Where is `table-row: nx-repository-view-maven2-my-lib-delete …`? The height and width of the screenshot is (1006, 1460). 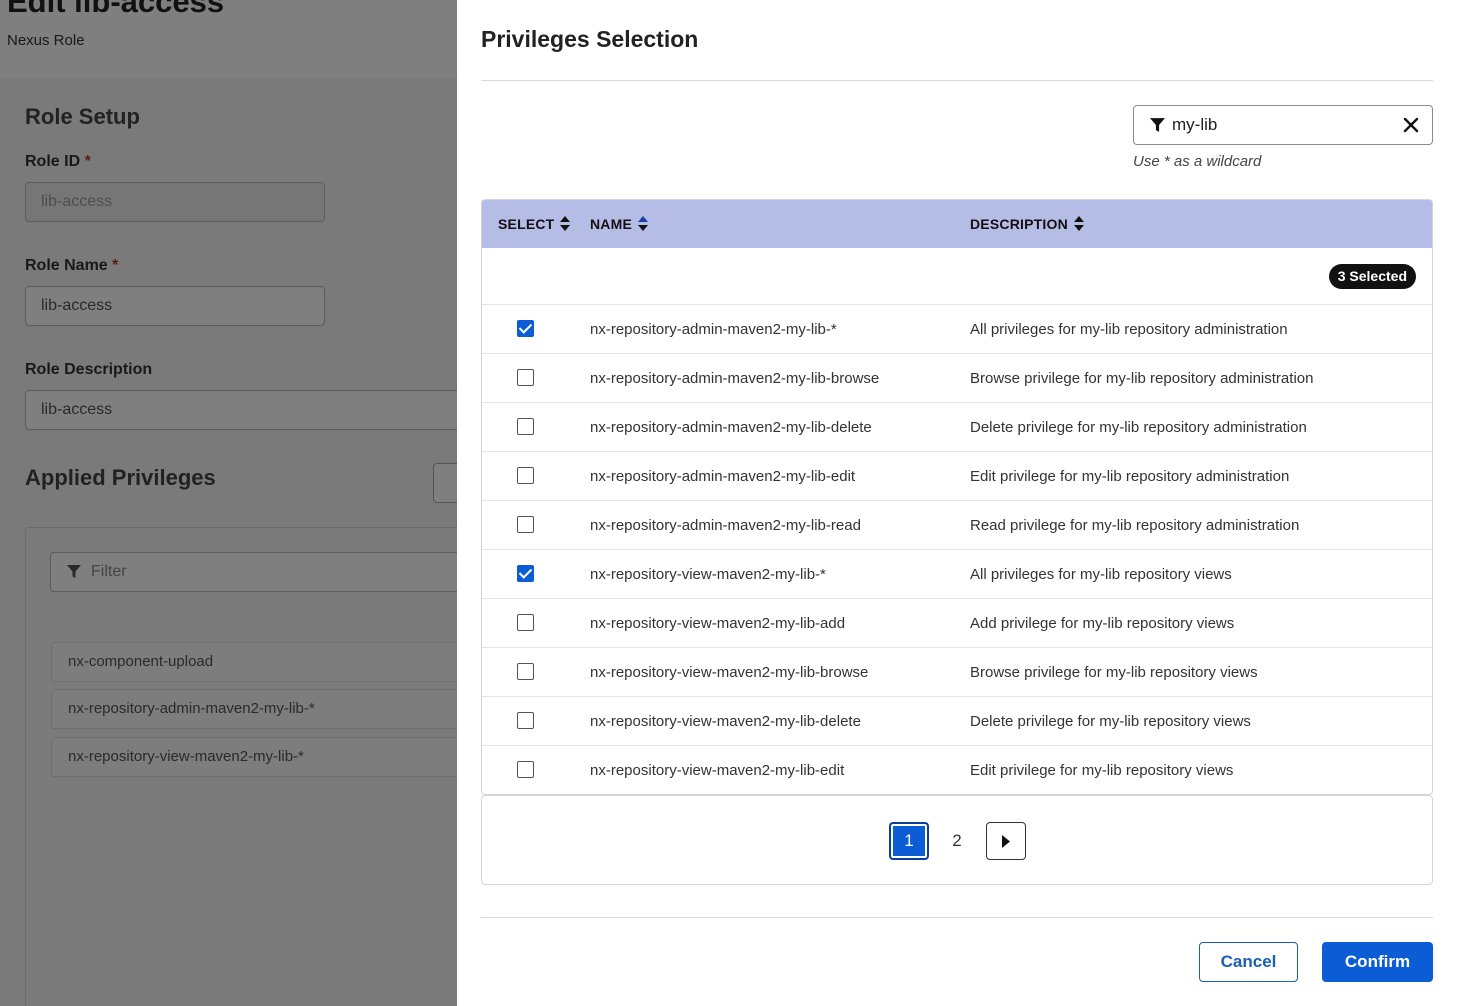 table-row: nx-repository-view-maven2-my-lib-delete … is located at coordinates (957, 721).